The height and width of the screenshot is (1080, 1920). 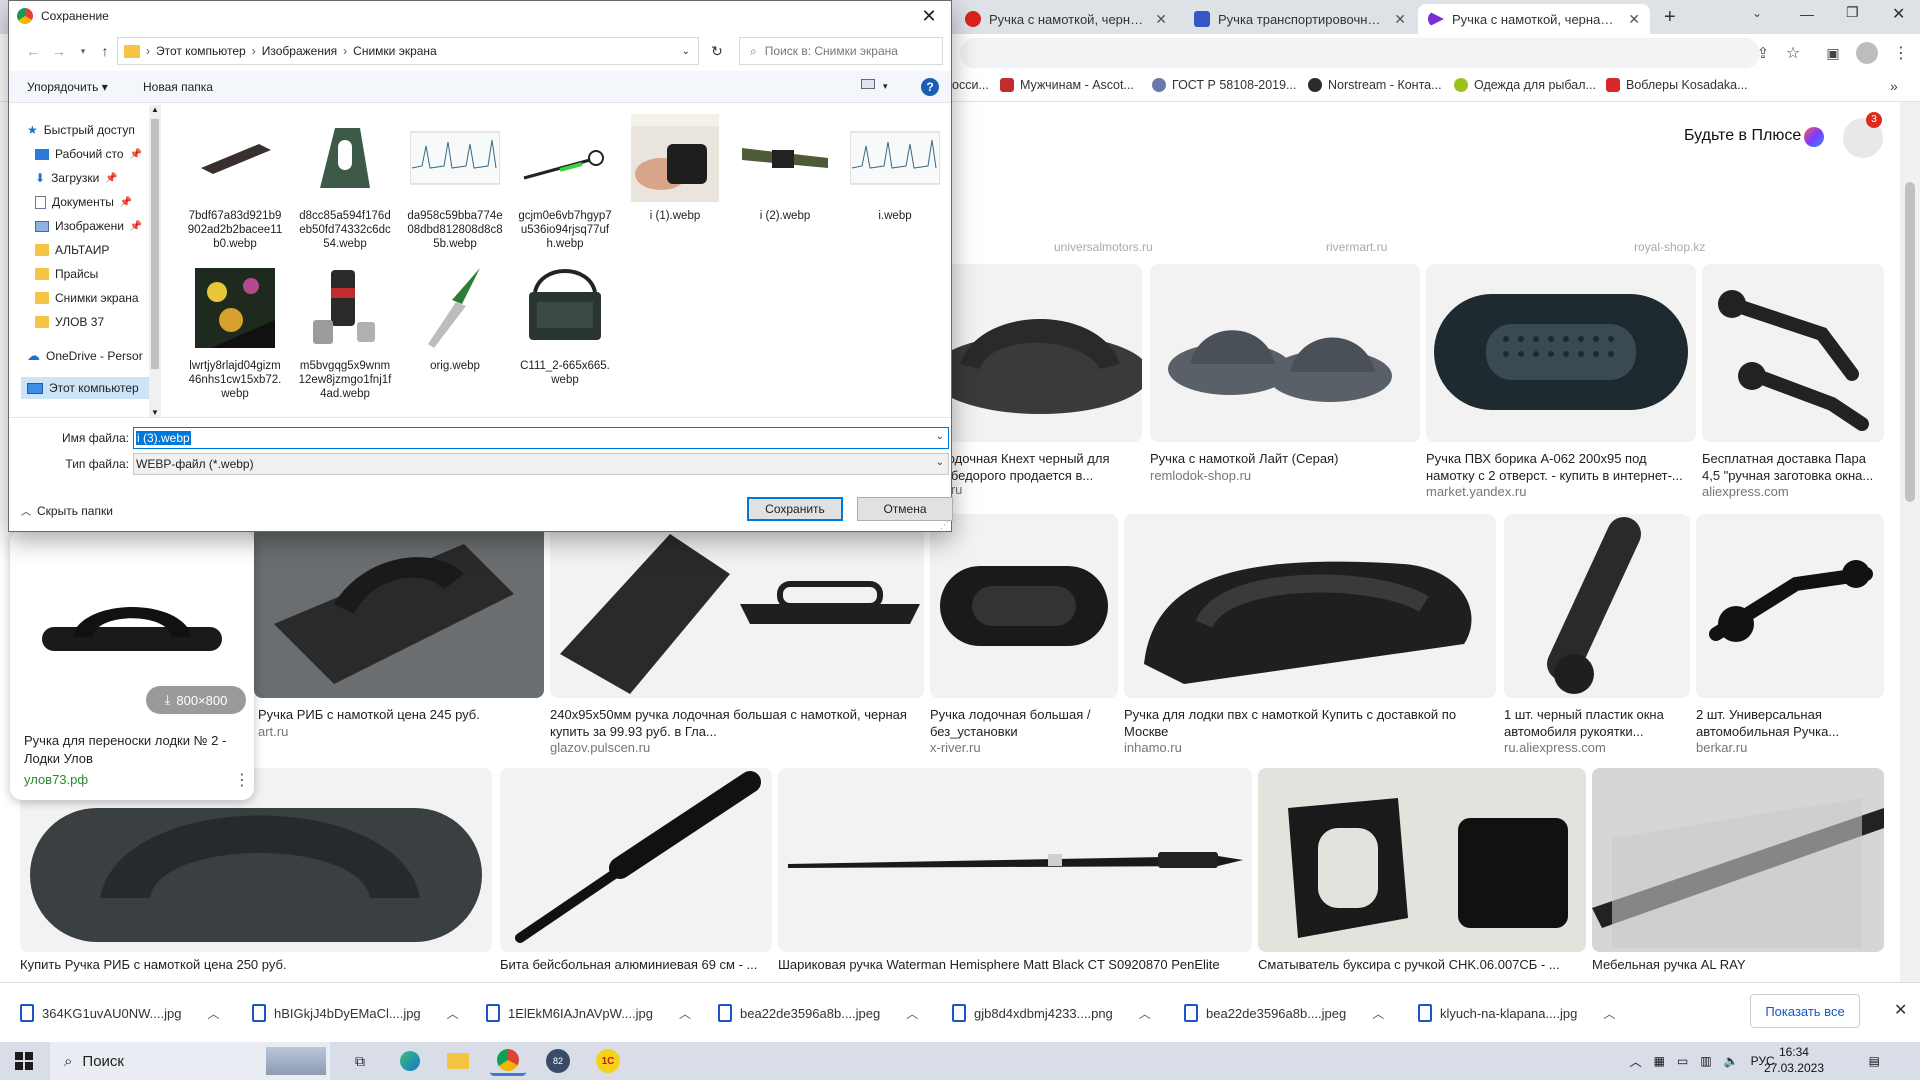 What do you see at coordinates (458, 1061) in the screenshot?
I see `explorer-button` at bounding box center [458, 1061].